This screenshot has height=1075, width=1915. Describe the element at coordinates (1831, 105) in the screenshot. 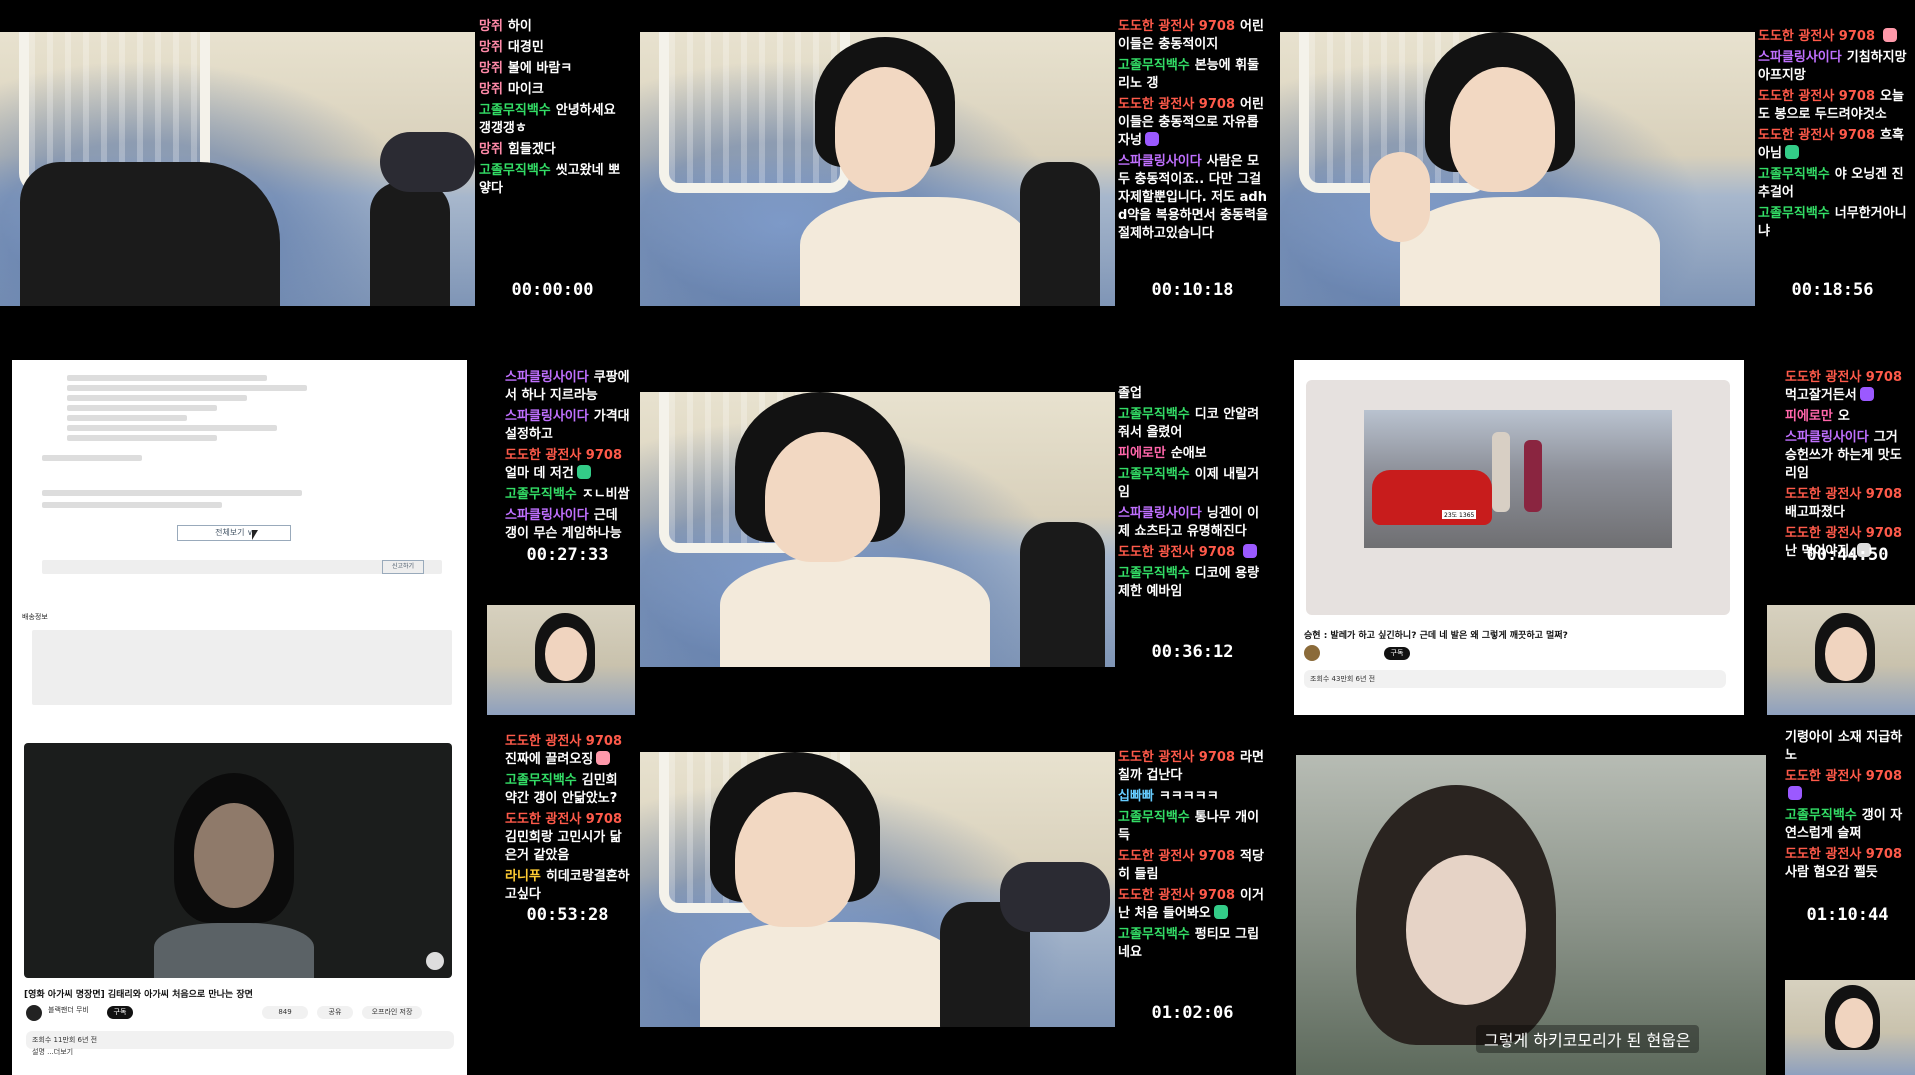

I see `chat-line: 도도한 광전사 9708 오늘도 봉으로 두드려야것소` at that location.